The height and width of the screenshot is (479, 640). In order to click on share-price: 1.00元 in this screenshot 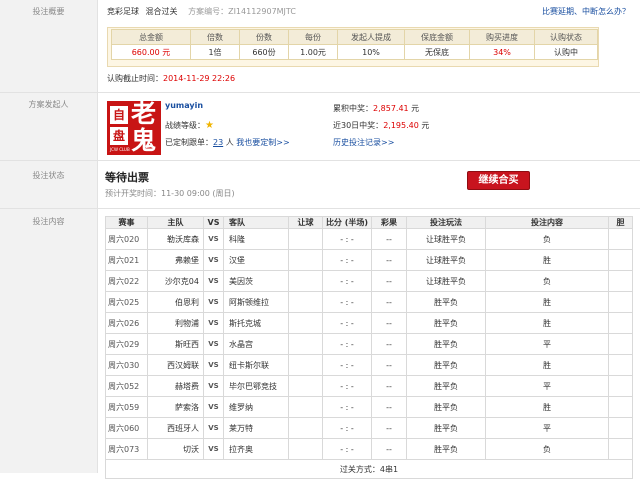, I will do `click(313, 52)`.